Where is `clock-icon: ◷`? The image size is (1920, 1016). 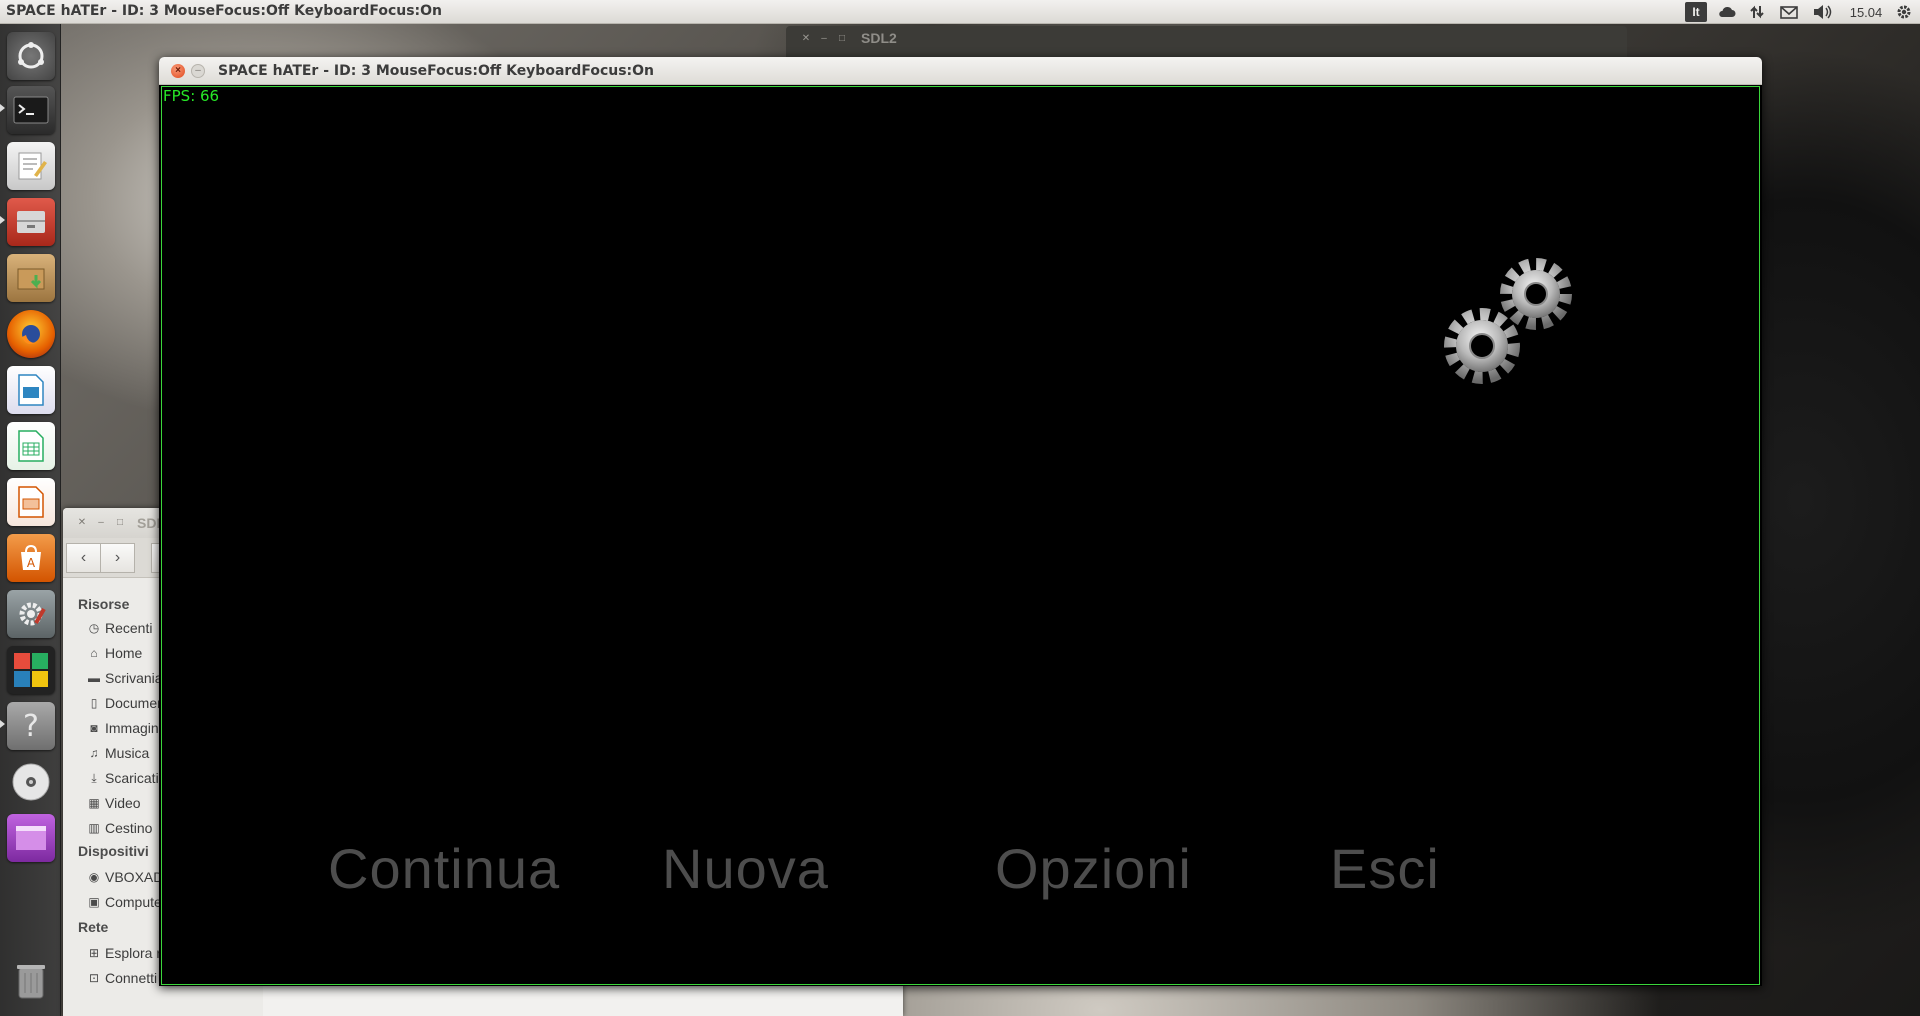
clock-icon: ◷ is located at coordinates (94, 628).